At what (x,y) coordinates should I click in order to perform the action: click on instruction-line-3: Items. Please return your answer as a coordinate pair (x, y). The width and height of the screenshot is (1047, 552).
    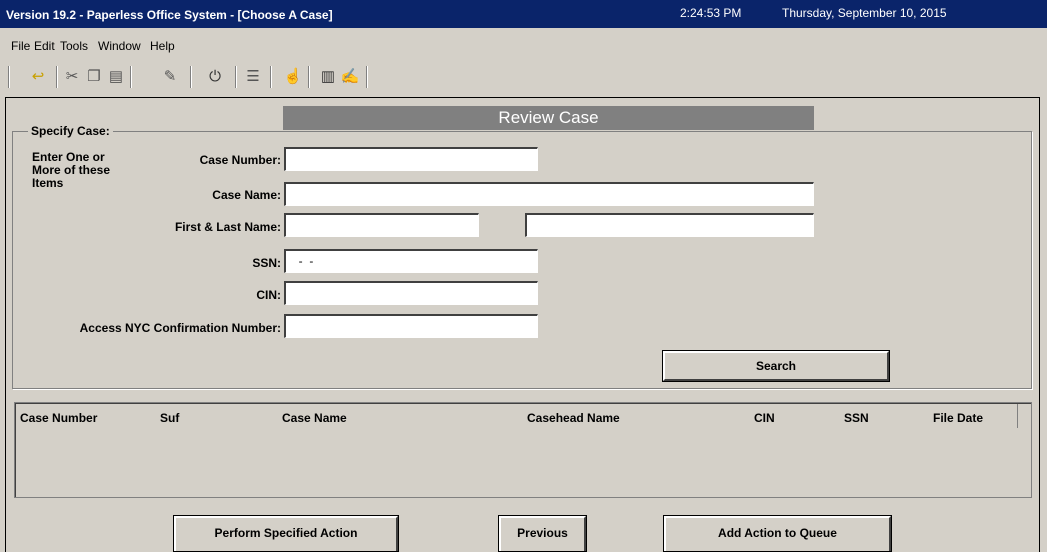
    Looking at the image, I should click on (48, 183).